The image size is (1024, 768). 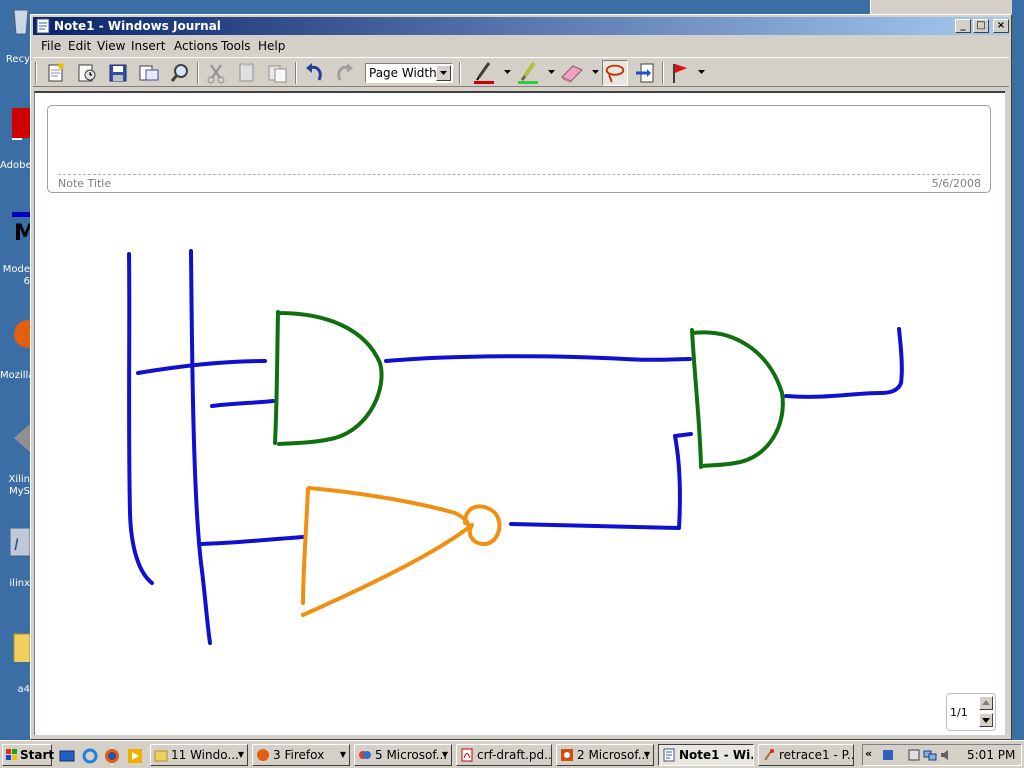 I want to click on desktop-icon-recycle-bin: Recy, so click(x=15, y=36).